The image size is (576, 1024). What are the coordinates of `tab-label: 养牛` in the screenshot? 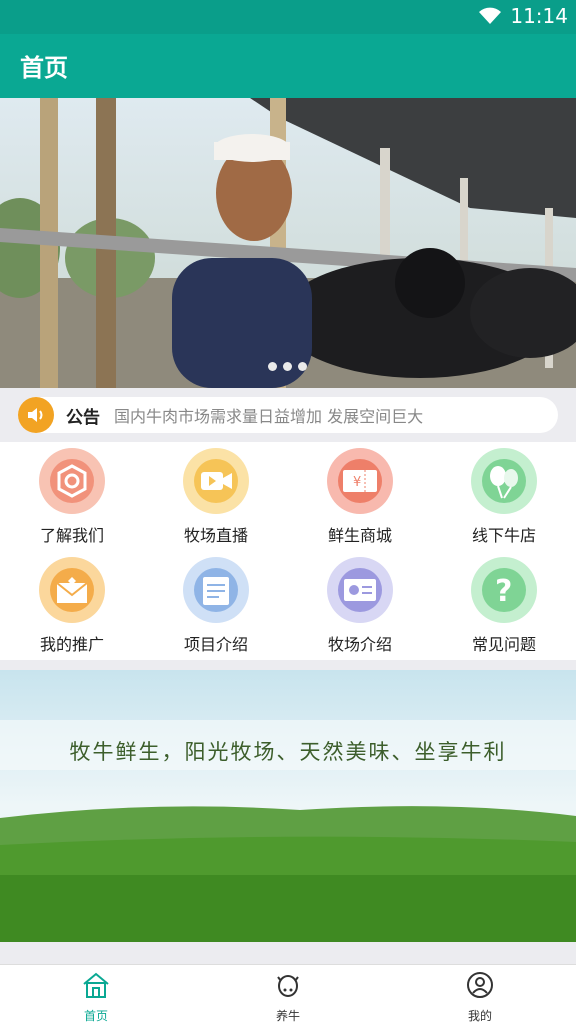 It's located at (287, 1016).